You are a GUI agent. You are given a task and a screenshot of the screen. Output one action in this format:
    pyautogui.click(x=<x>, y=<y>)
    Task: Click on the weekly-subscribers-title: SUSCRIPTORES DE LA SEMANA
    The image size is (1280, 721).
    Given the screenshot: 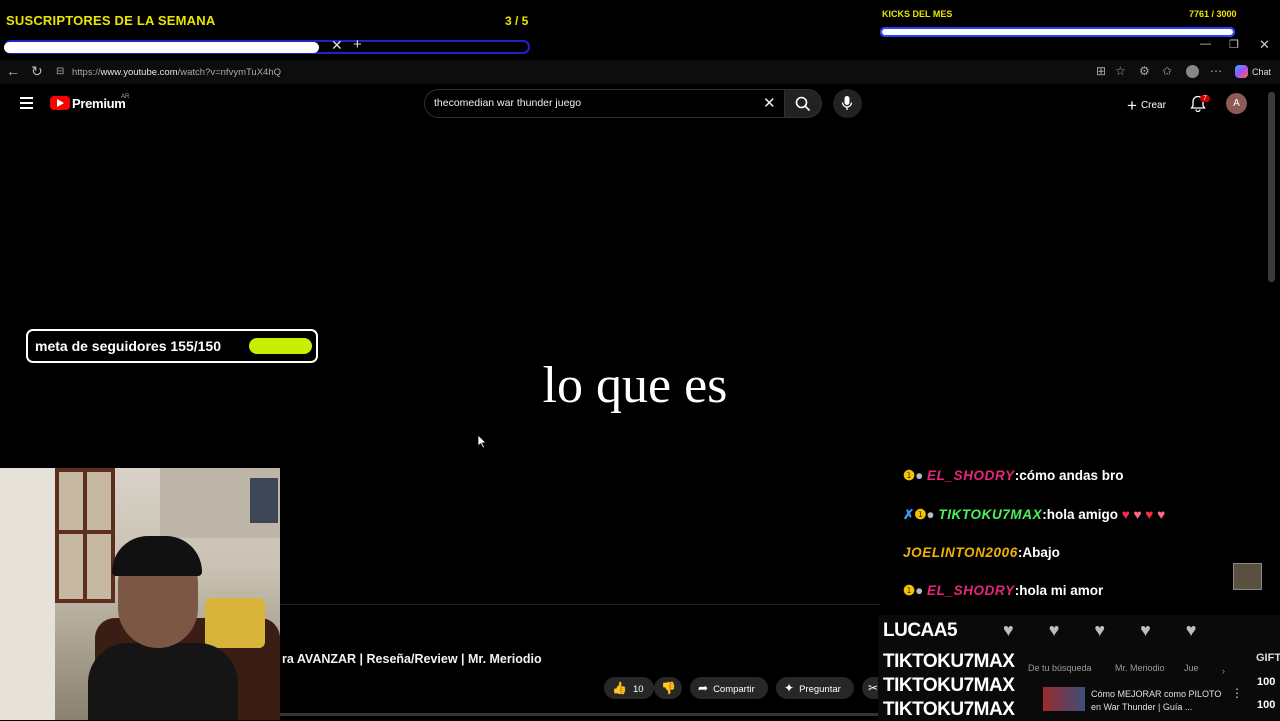 What is the action you would take?
    pyautogui.click(x=111, y=20)
    